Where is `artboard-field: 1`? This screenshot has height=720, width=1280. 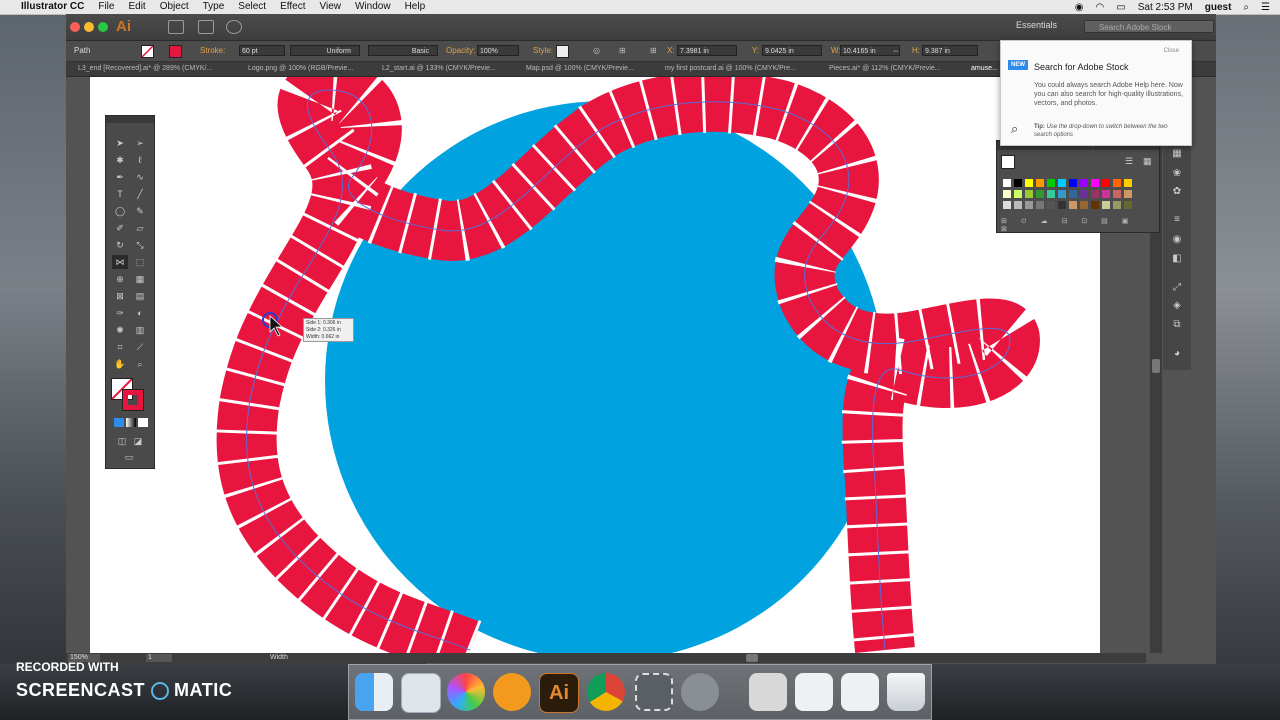
artboard-field: 1 is located at coordinates (159, 658).